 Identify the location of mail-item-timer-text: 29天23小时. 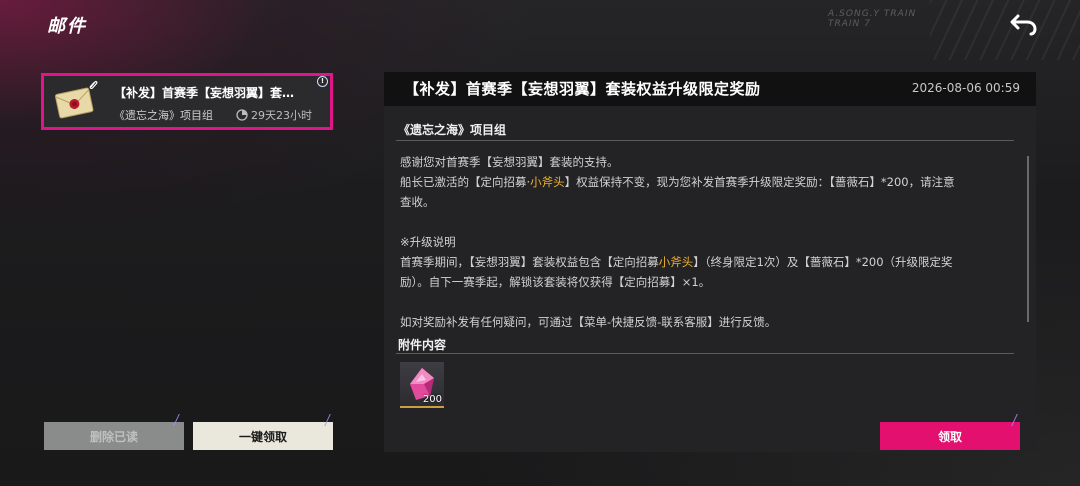
(281, 115).